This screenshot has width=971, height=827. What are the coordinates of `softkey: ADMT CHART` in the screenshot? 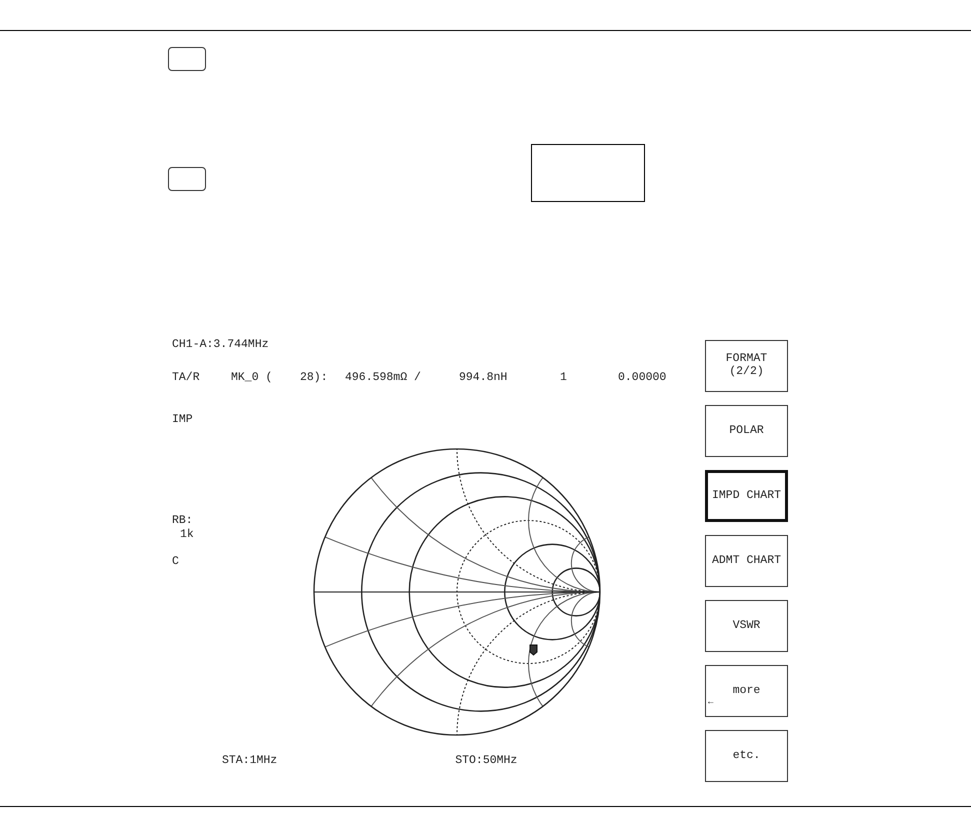 It's located at (746, 561).